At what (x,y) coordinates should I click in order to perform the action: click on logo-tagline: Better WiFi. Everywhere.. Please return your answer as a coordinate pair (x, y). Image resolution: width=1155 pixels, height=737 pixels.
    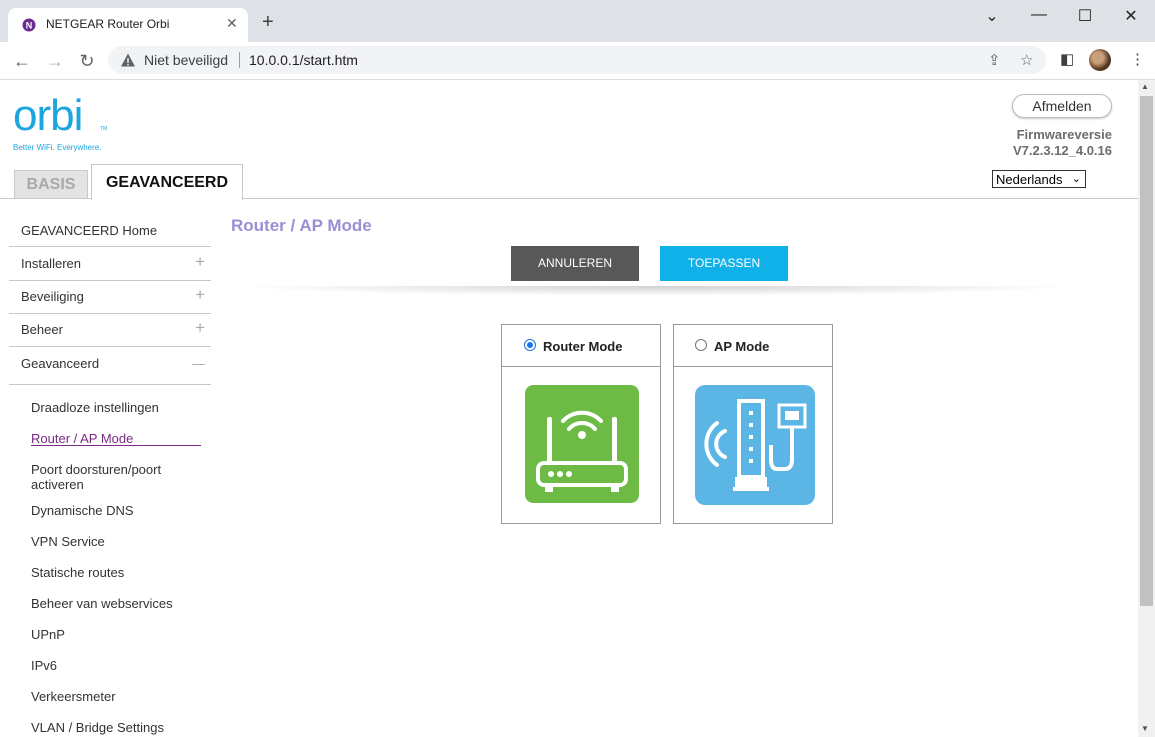
    Looking at the image, I should click on (57, 147).